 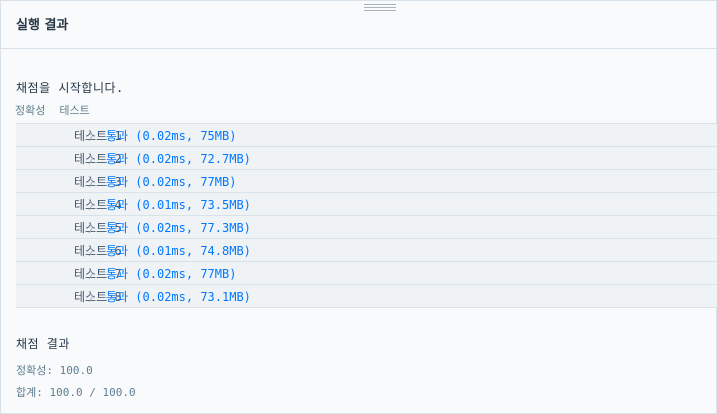 What do you see at coordinates (366, 296) in the screenshot?
I see `test-row: 테스트 8 〉 통과 (0.02ms, 73.1MB)` at bounding box center [366, 296].